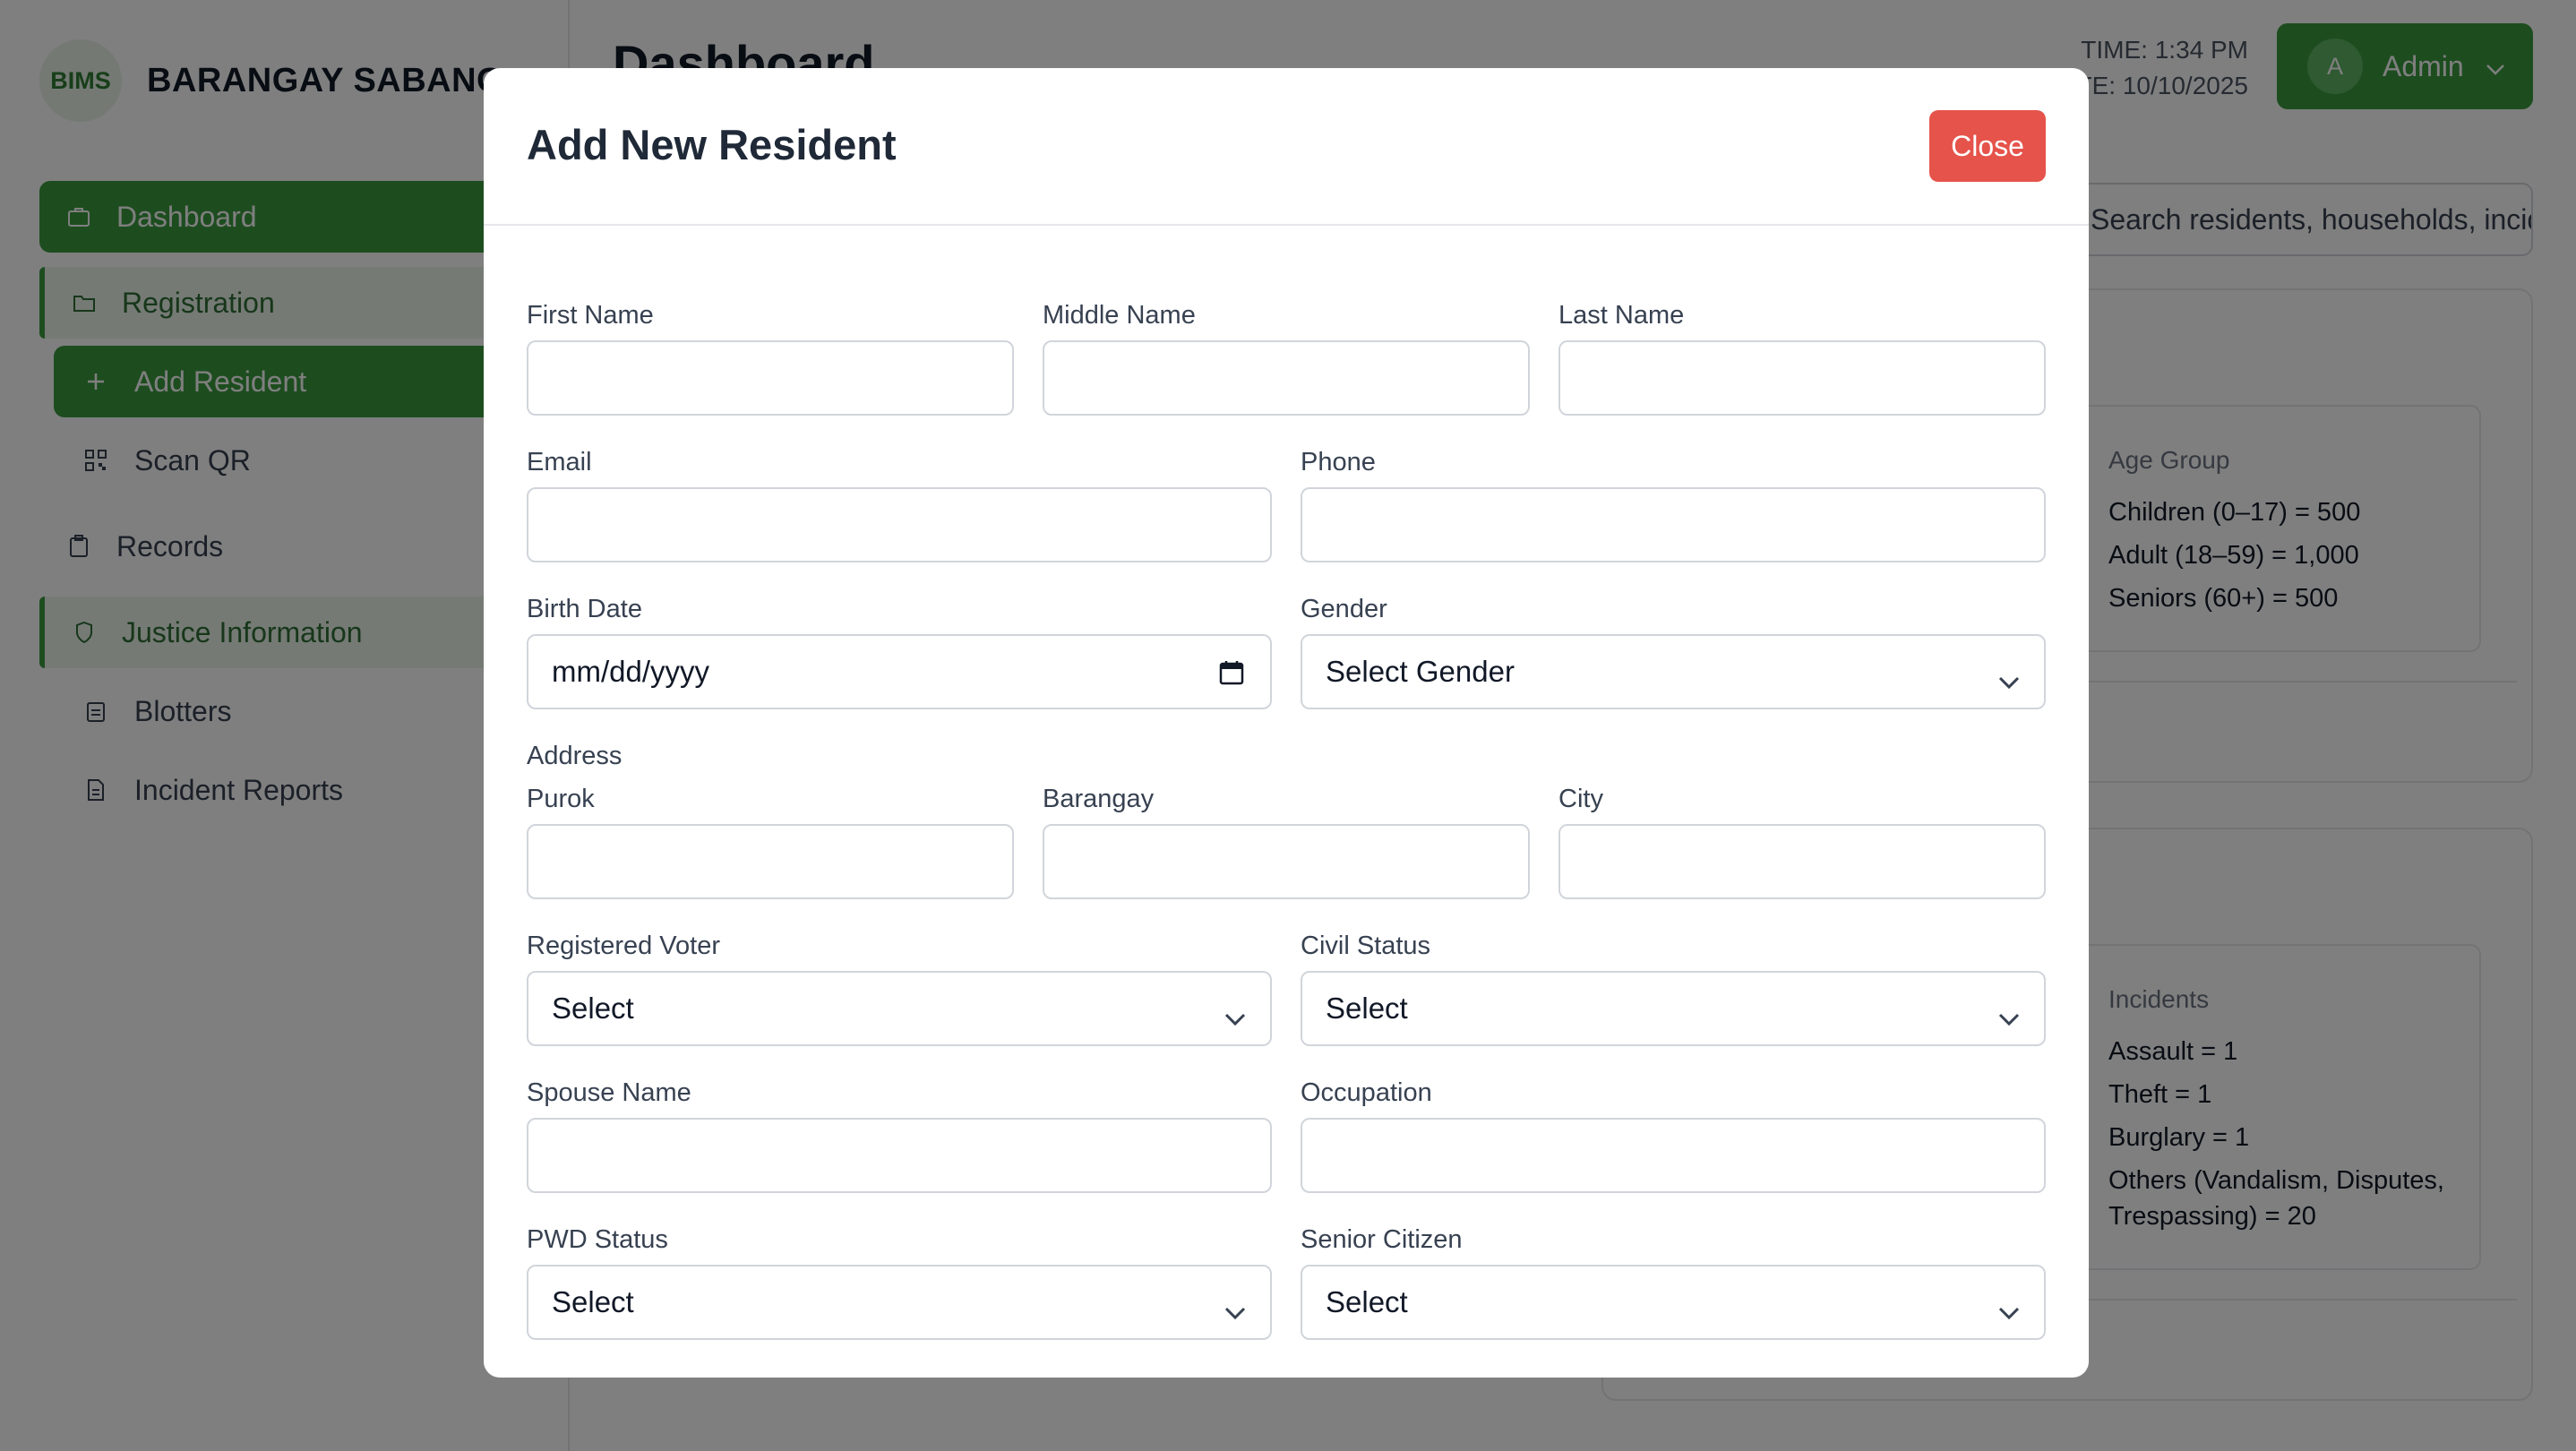  I want to click on close-button: Close, so click(1987, 146).